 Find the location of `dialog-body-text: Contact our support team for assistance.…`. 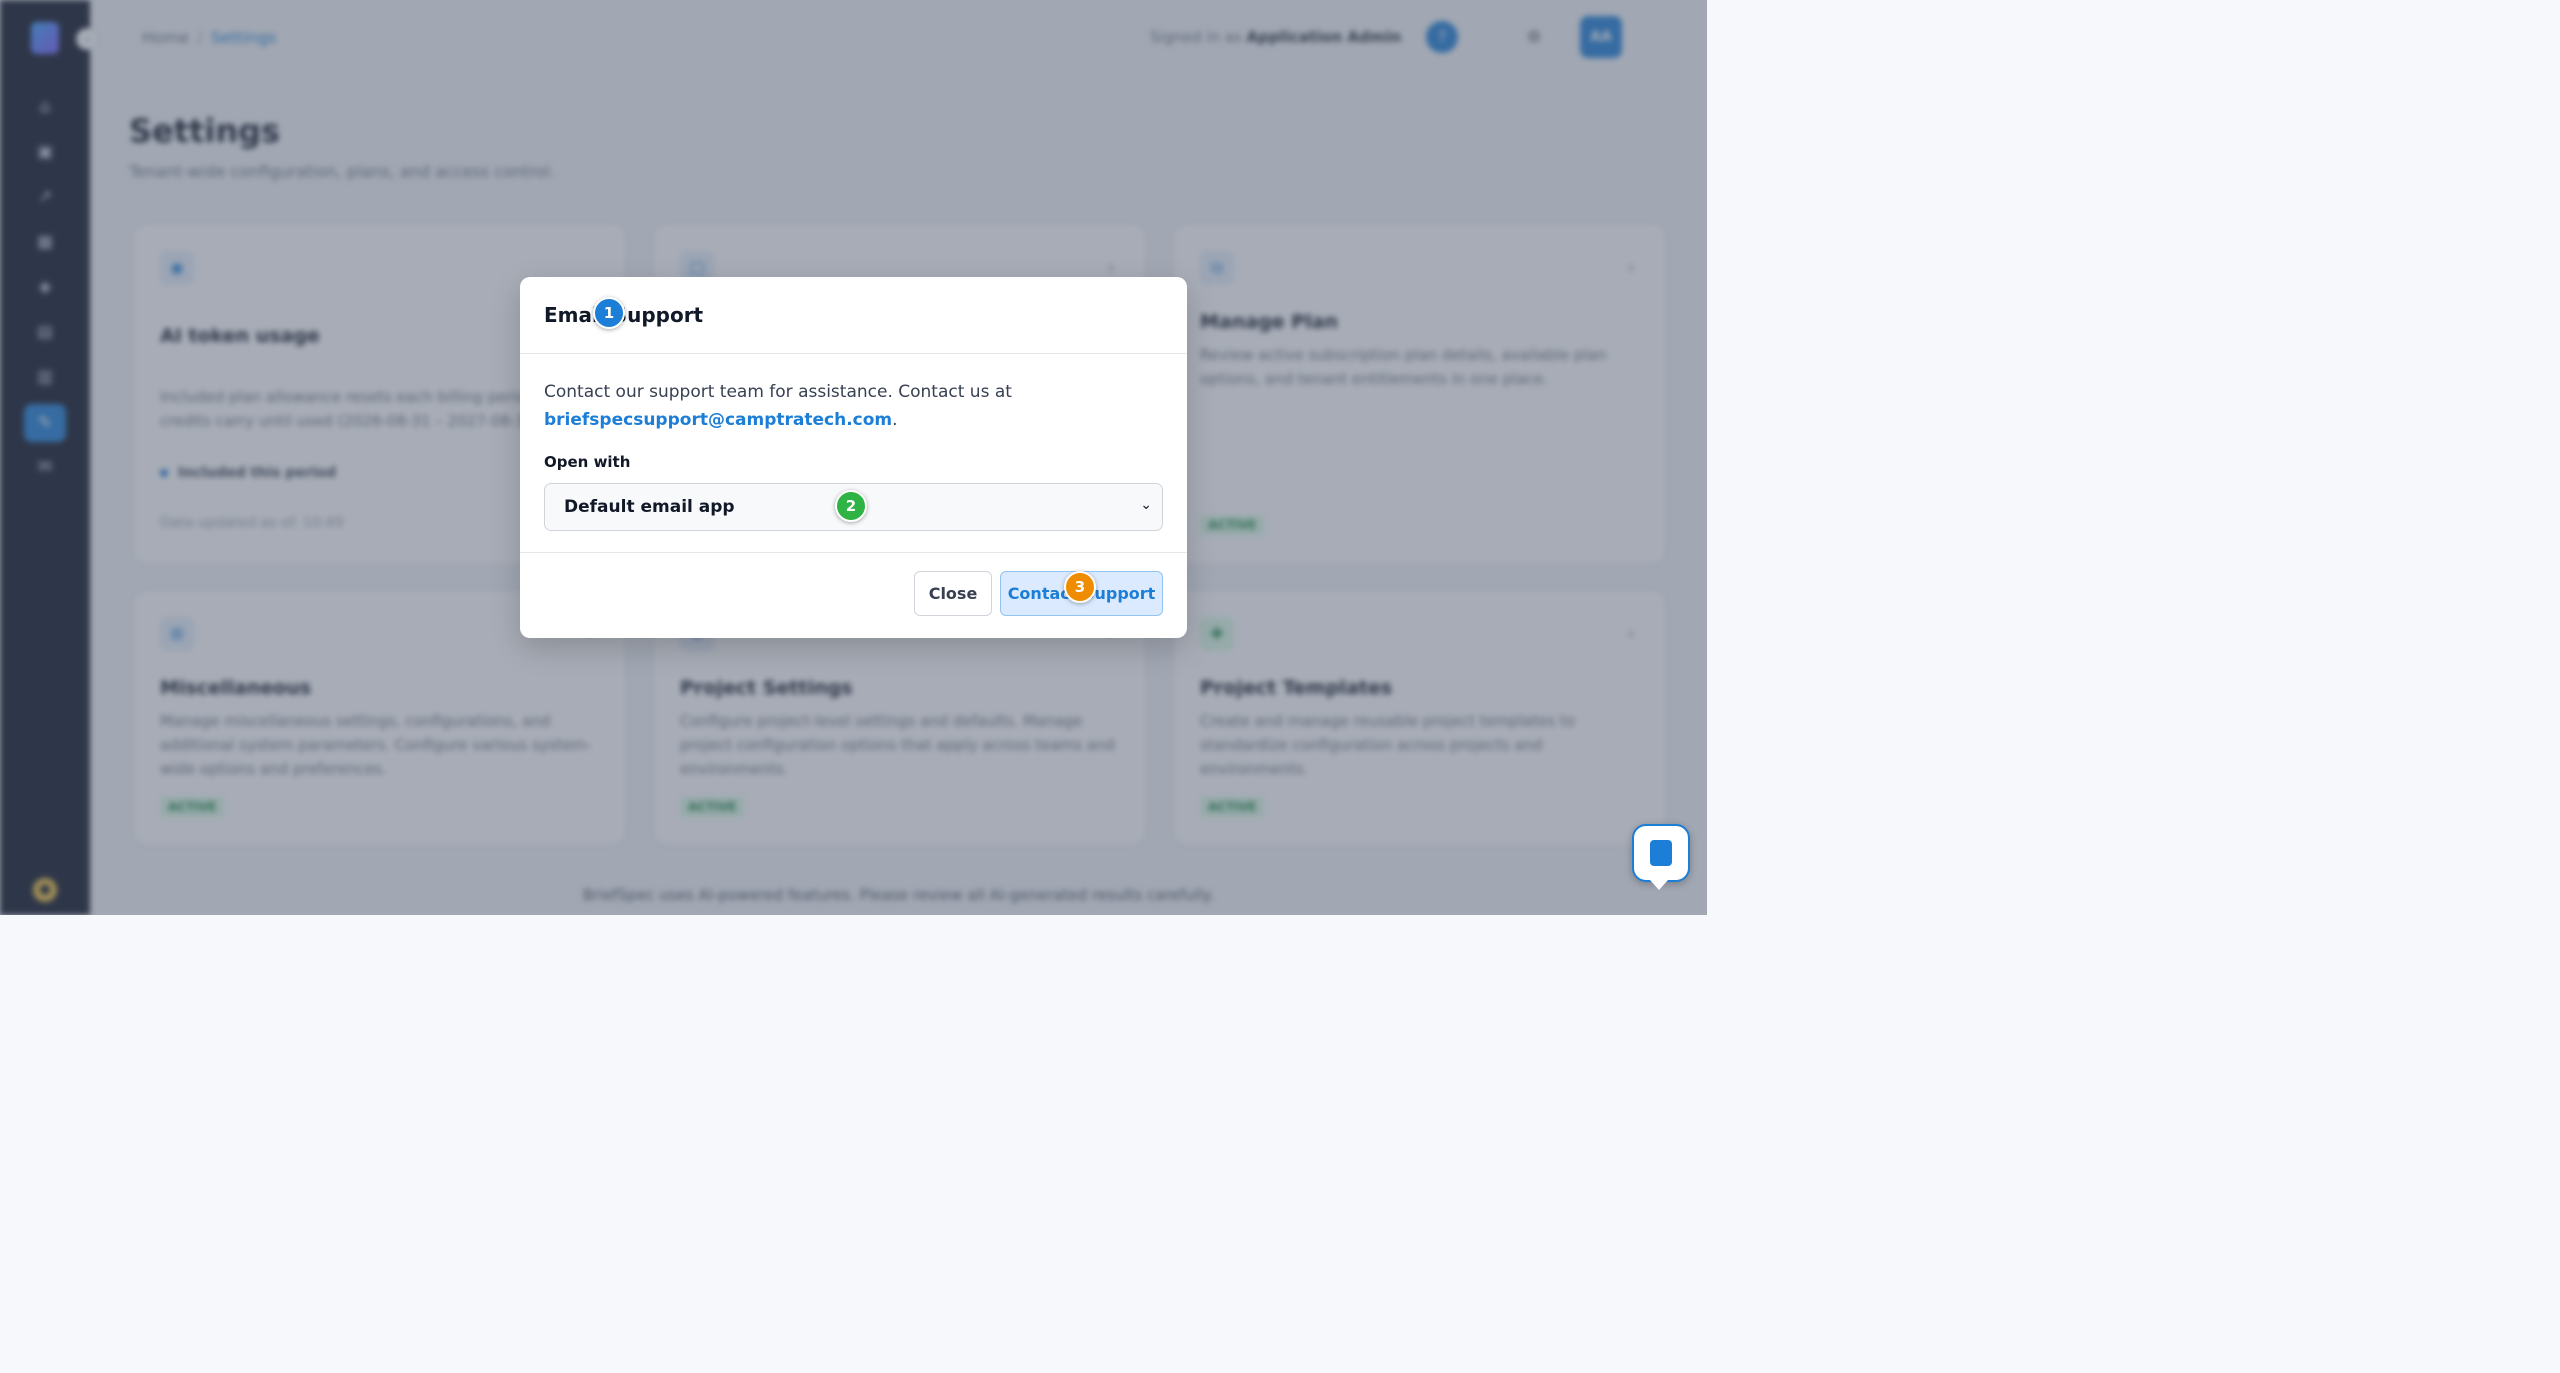

dialog-body-text: Contact our support team for assistance.… is located at coordinates (854, 406).